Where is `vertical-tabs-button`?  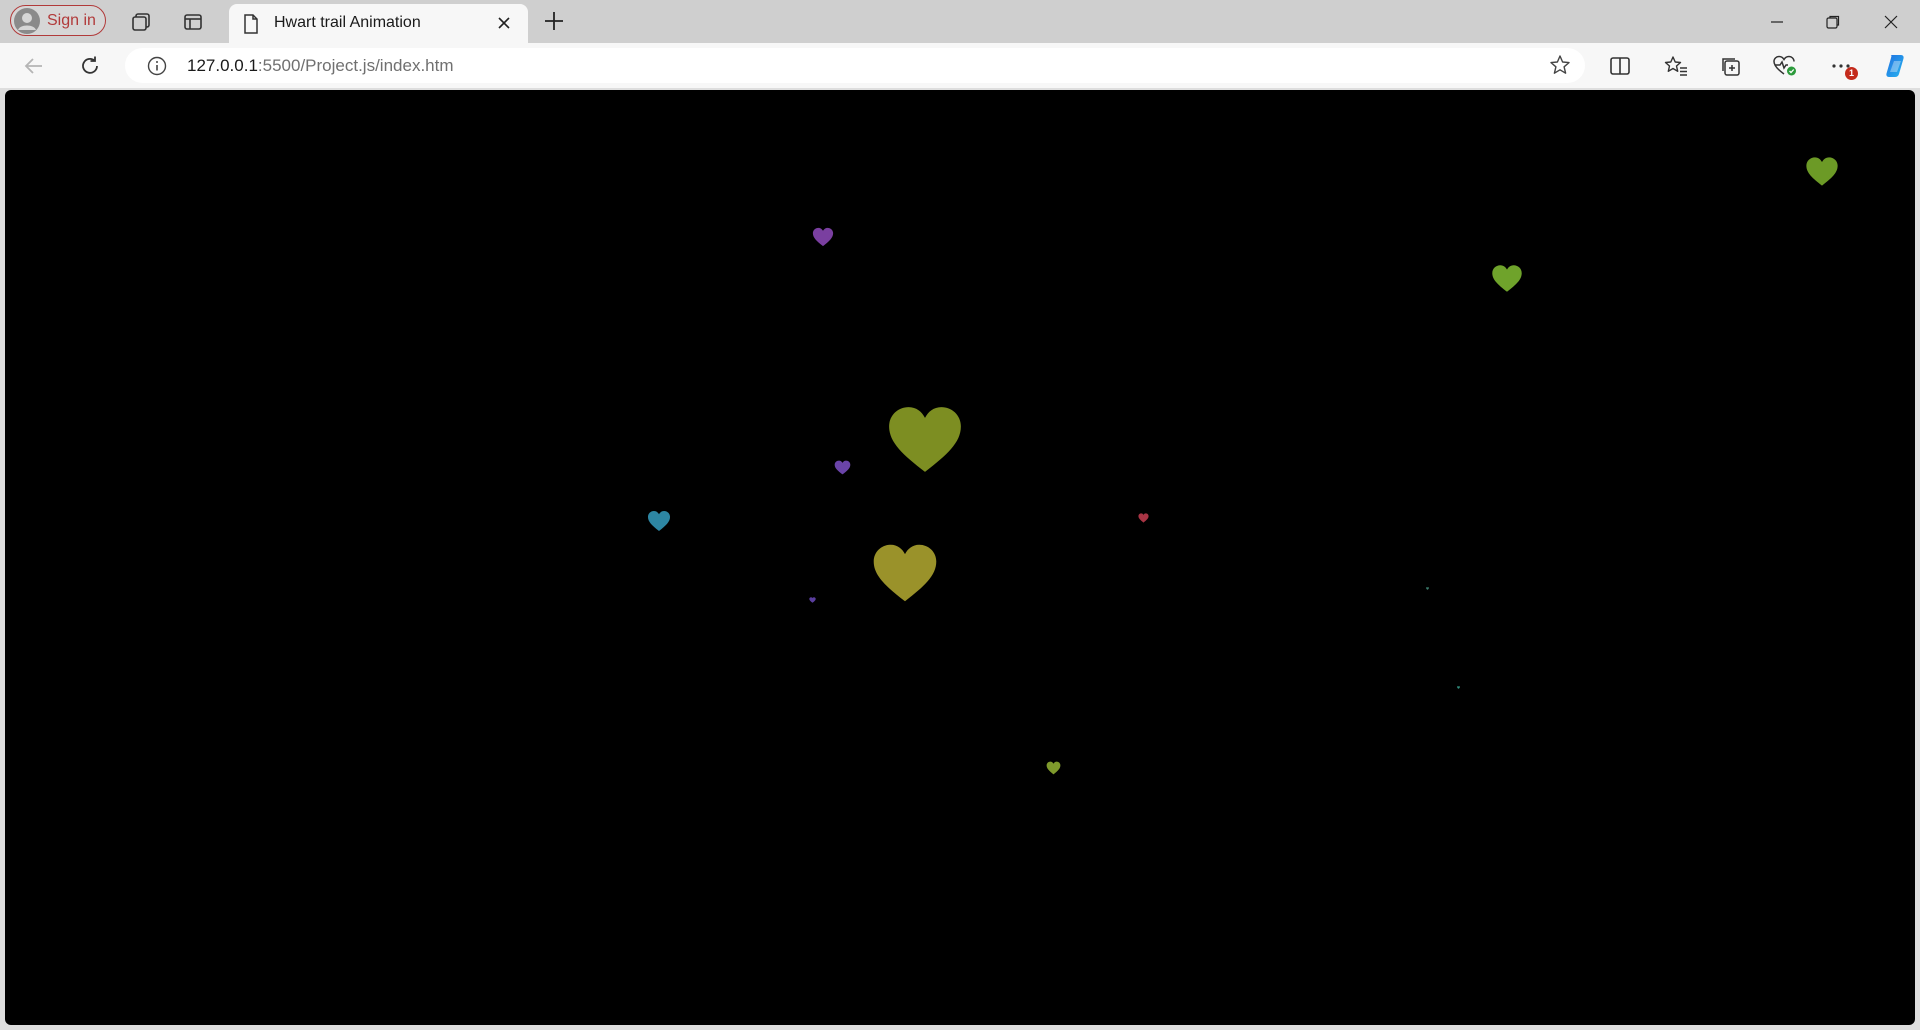 vertical-tabs-button is located at coordinates (193, 22).